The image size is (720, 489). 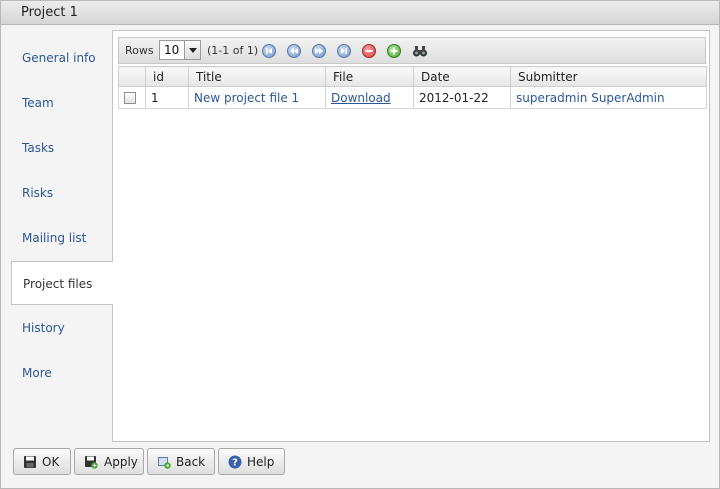 I want to click on ok-button-label: OK, so click(x=51, y=462).